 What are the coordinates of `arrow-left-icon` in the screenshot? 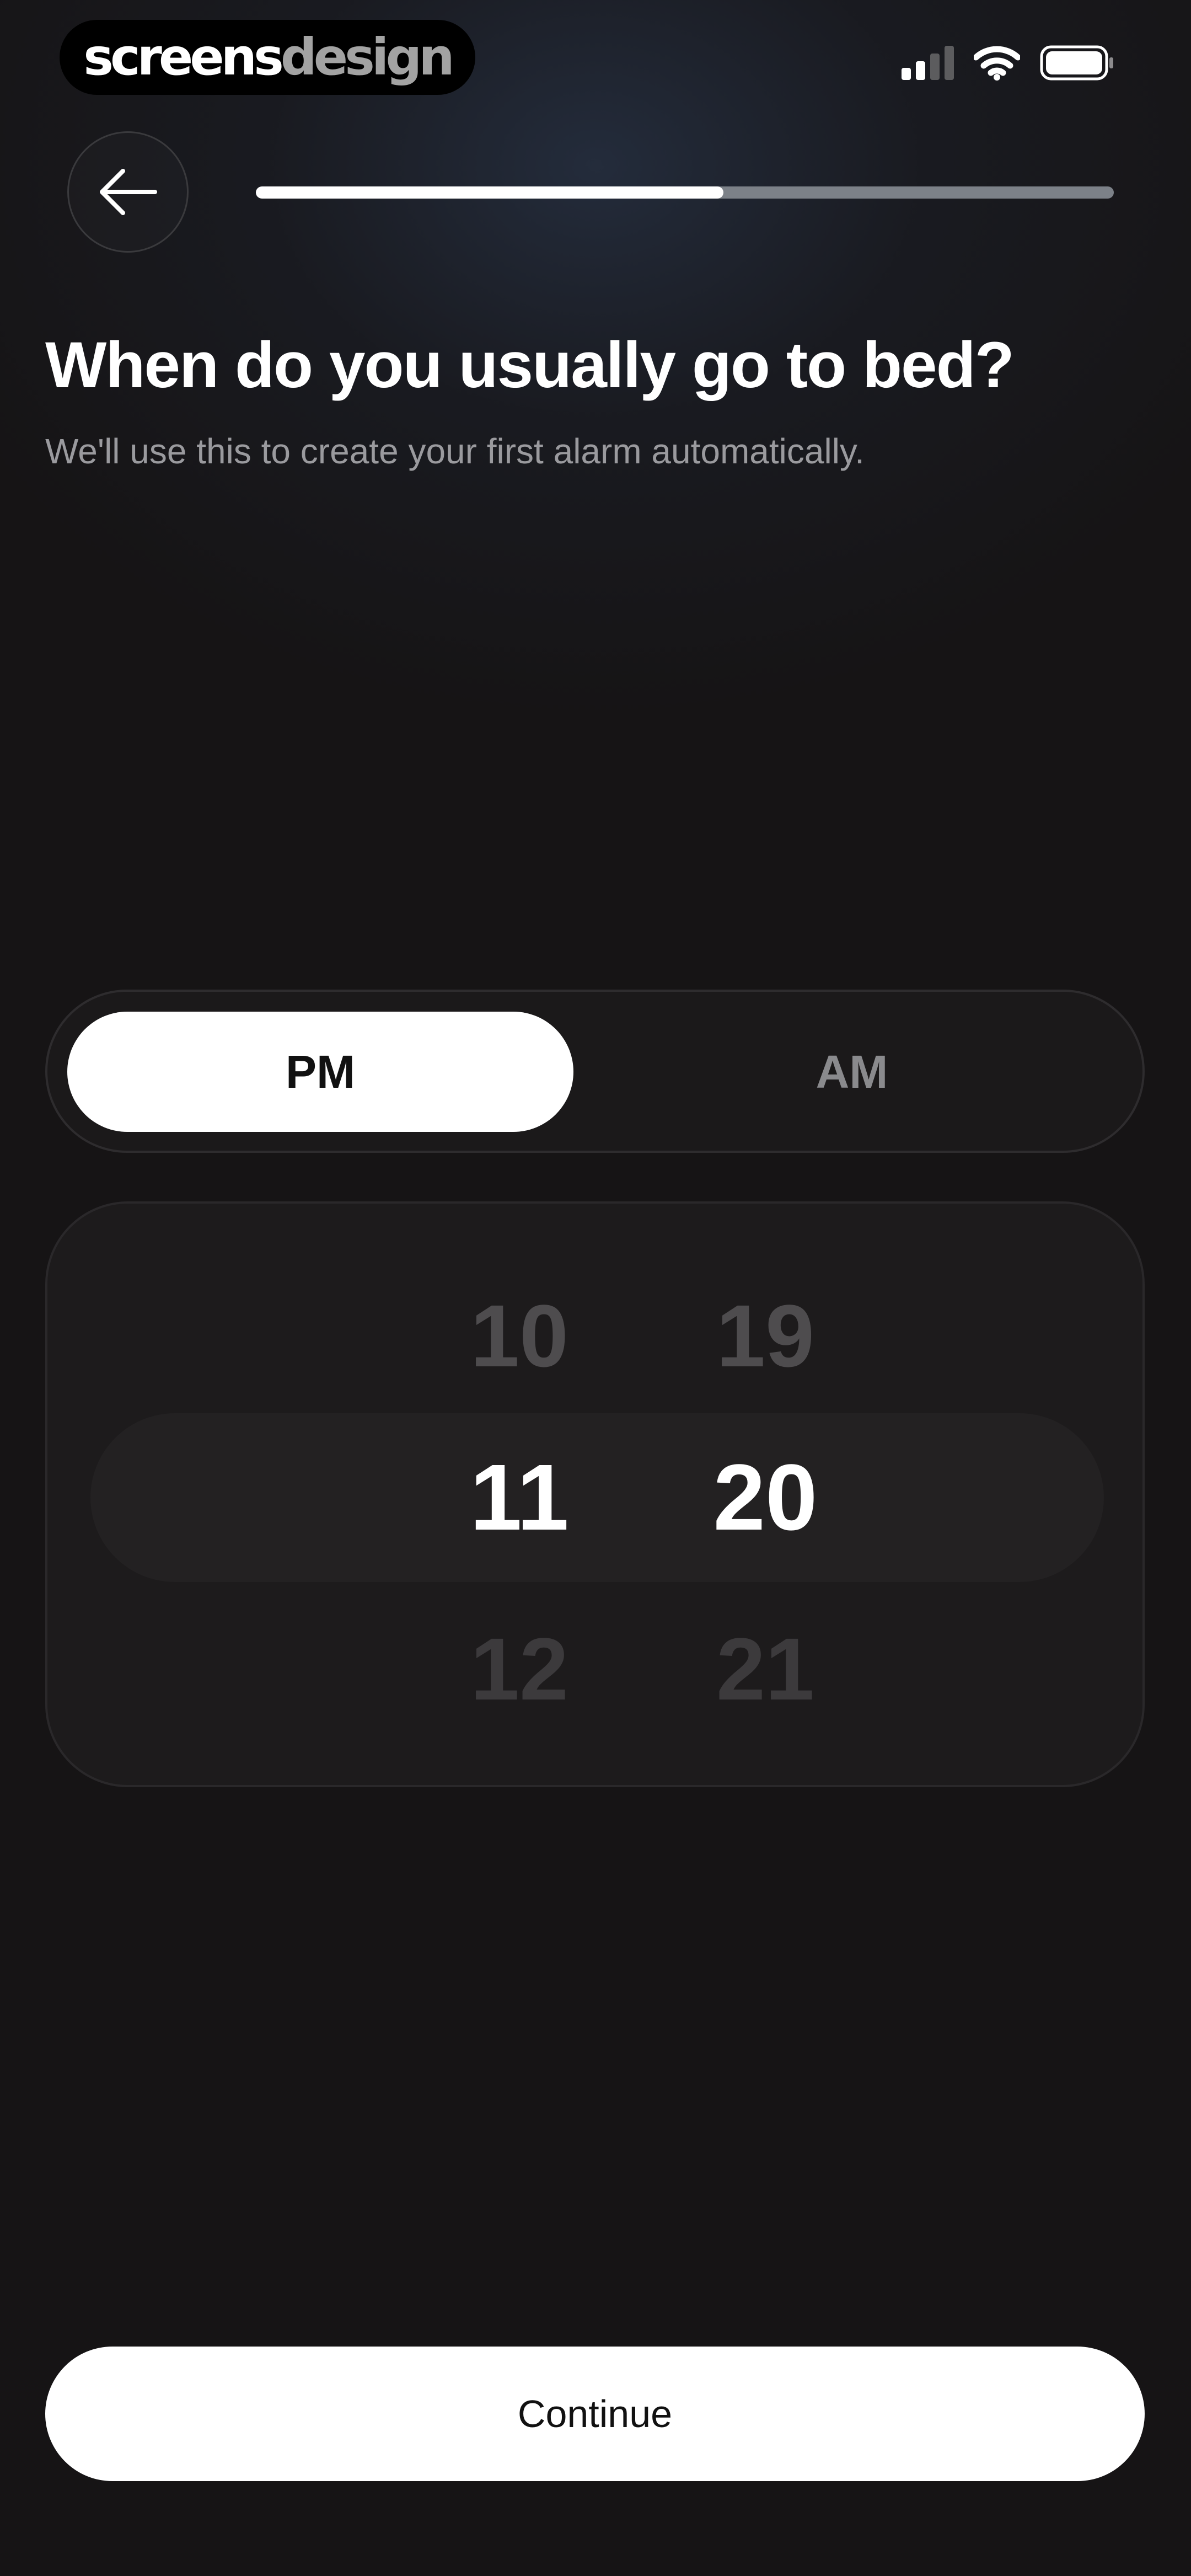 It's located at (128, 192).